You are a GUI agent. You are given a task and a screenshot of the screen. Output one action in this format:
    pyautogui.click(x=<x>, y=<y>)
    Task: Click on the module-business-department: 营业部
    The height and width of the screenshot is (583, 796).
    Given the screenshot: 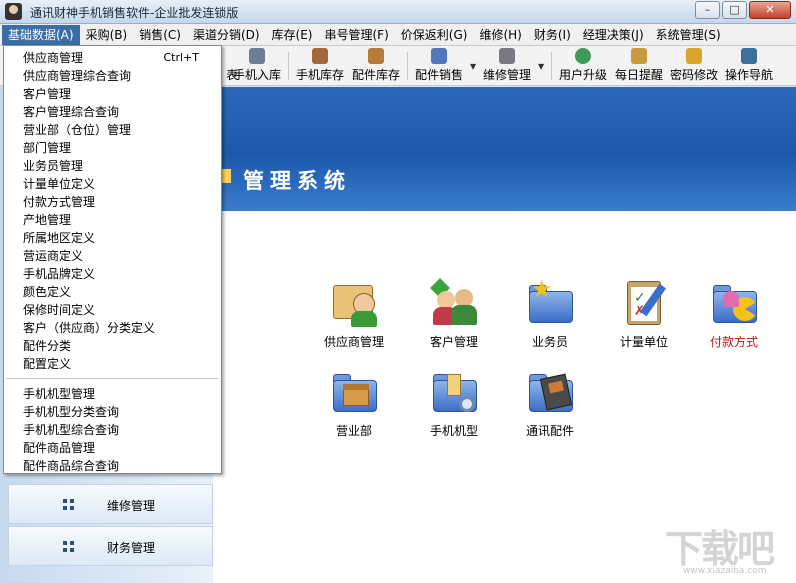 What is the action you would take?
    pyautogui.click(x=354, y=402)
    